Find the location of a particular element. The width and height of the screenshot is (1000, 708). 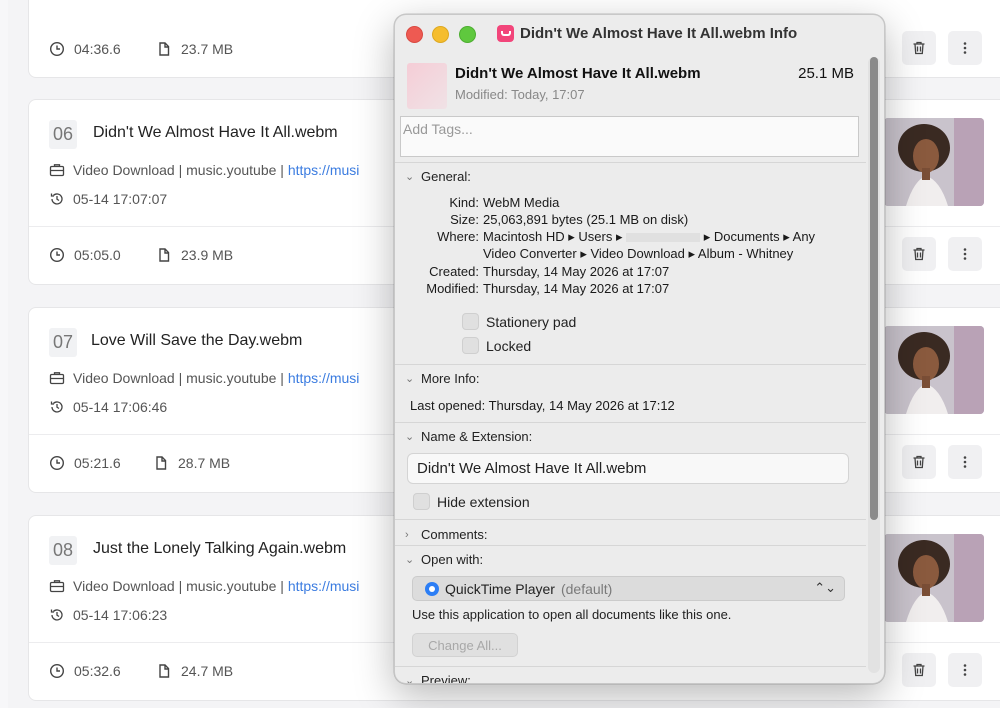

stationery-checkbox is located at coordinates (470, 321).